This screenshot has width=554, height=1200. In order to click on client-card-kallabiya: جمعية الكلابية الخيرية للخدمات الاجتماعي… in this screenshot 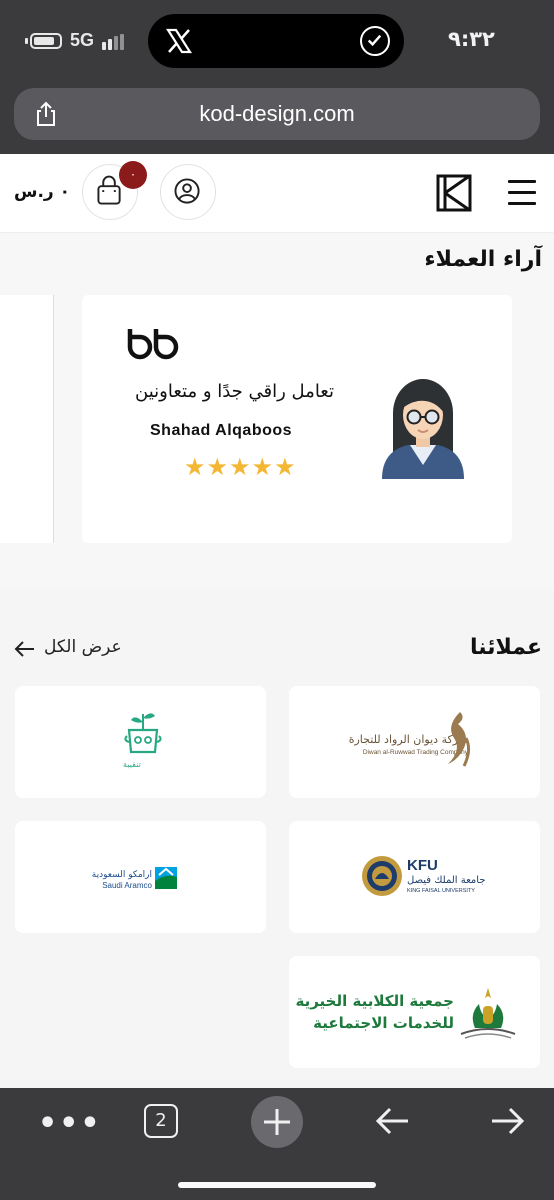, I will do `click(414, 1012)`.